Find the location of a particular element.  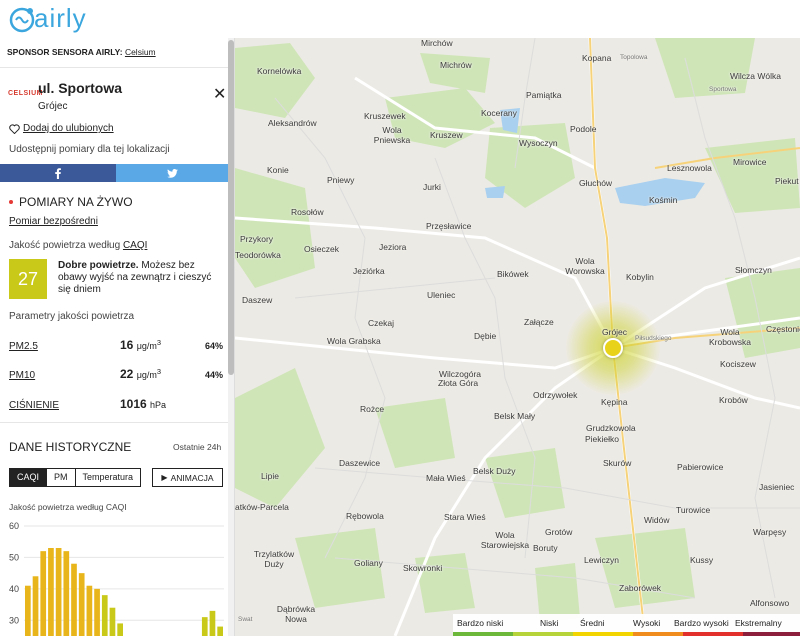

param-value: 22 μg/m3 is located at coordinates (141, 374).